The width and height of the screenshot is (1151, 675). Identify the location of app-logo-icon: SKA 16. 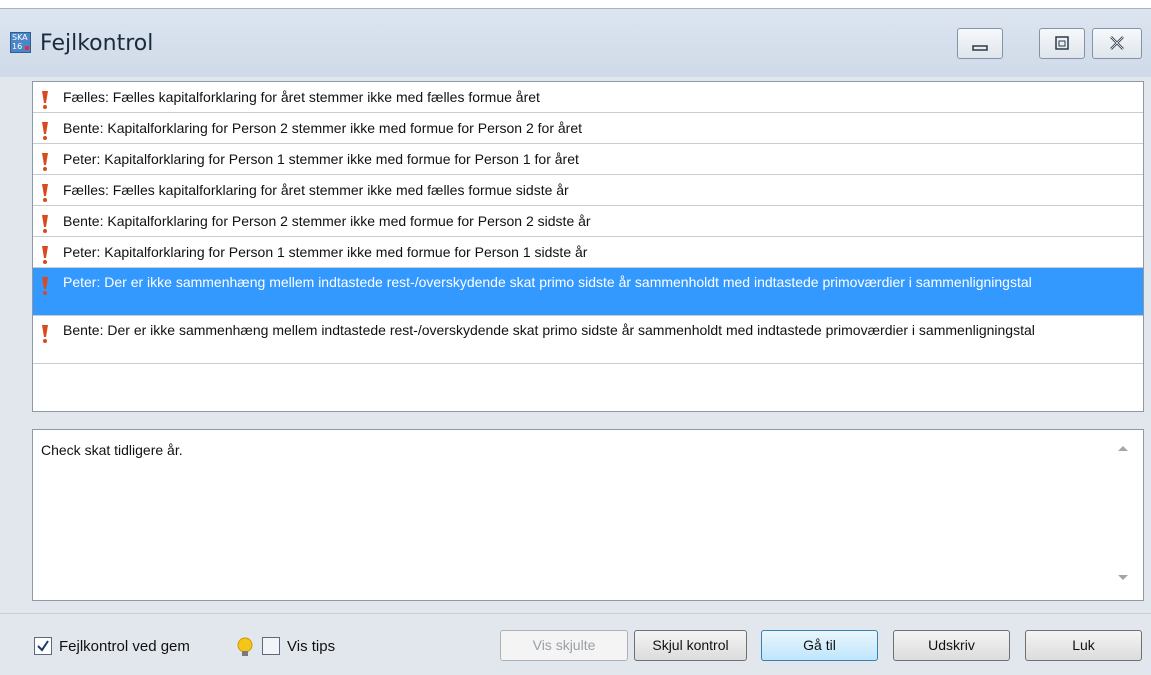
(20, 42).